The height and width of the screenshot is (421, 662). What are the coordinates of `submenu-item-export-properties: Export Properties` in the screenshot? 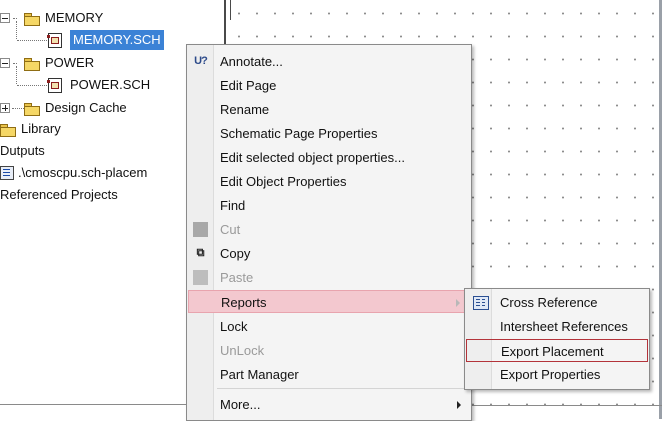 It's located at (557, 374).